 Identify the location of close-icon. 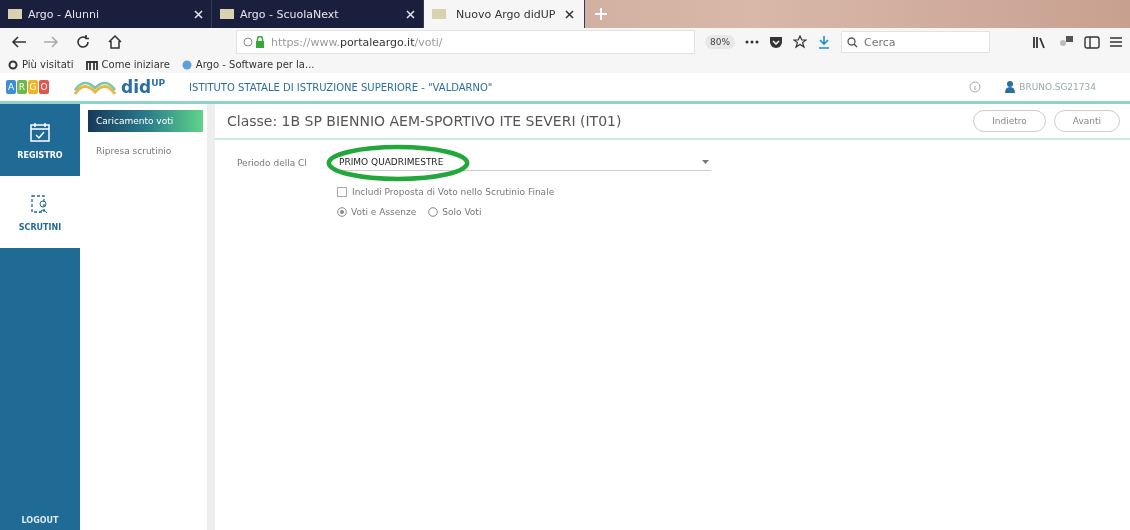
(570, 14).